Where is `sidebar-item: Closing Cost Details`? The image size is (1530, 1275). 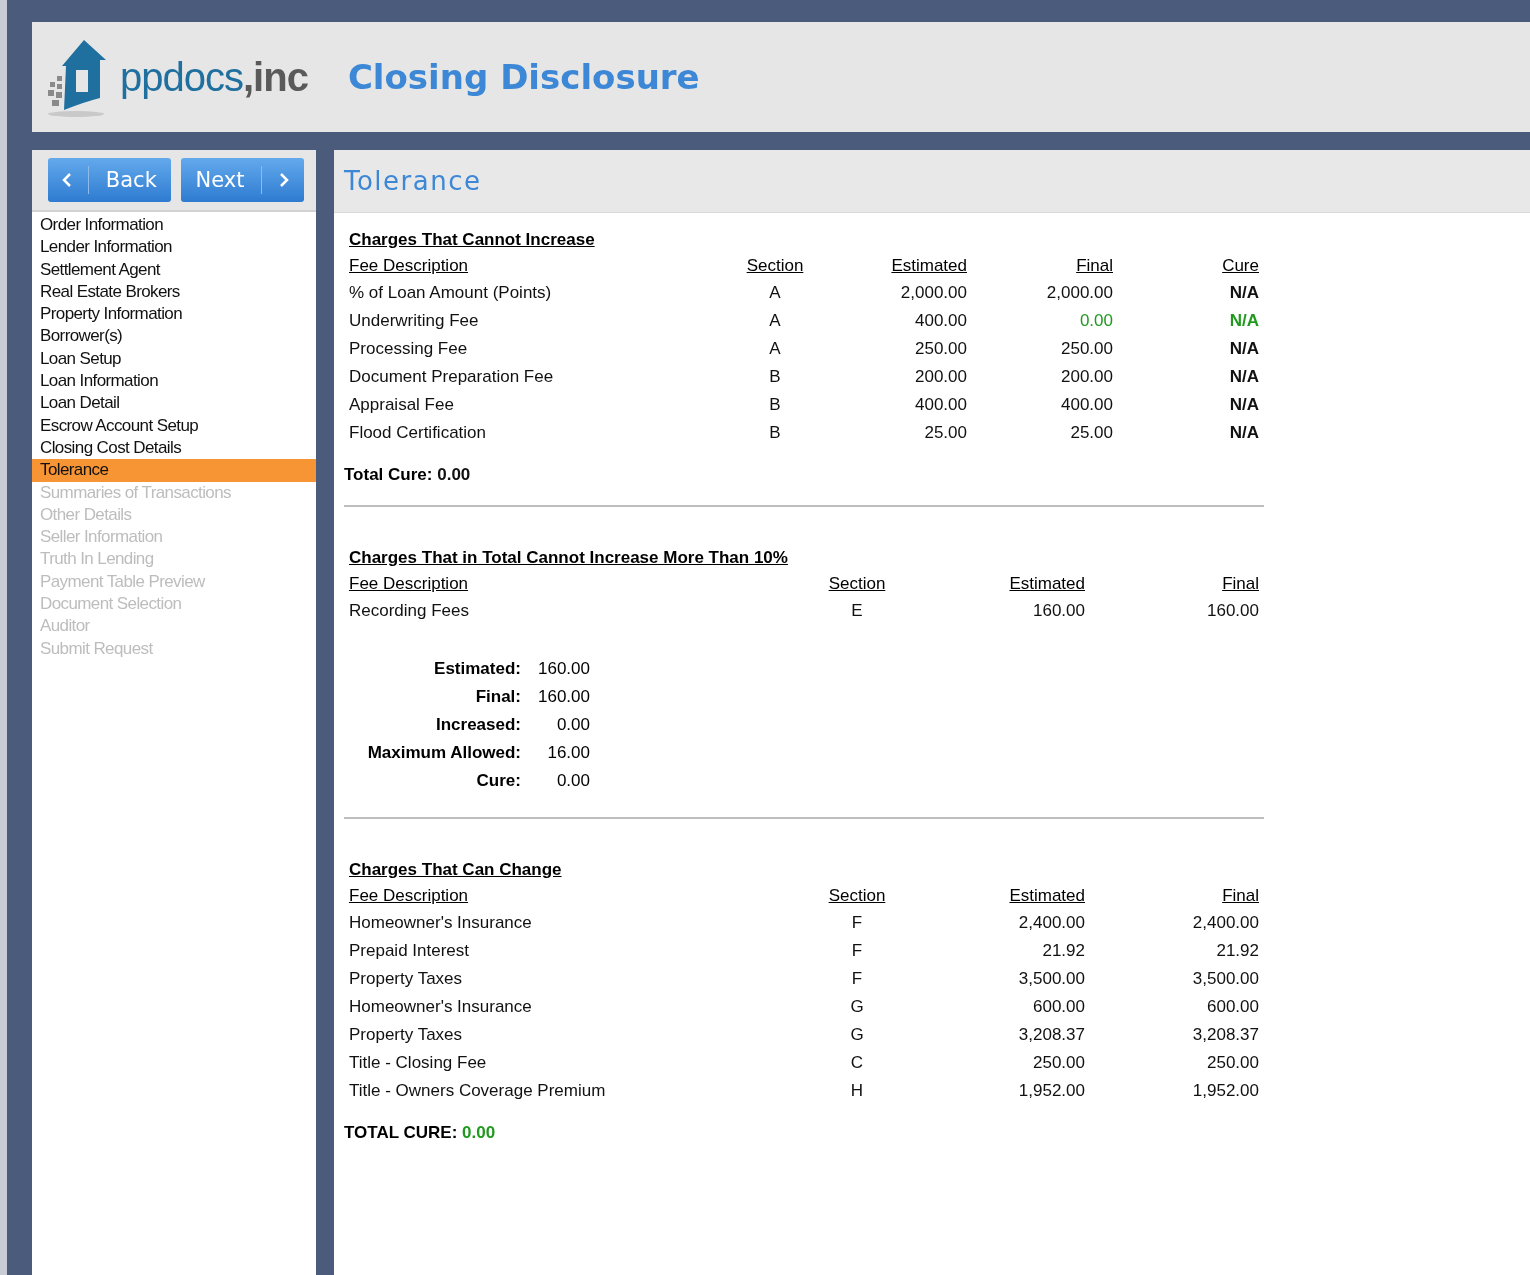
sidebar-item: Closing Cost Details is located at coordinates (174, 448).